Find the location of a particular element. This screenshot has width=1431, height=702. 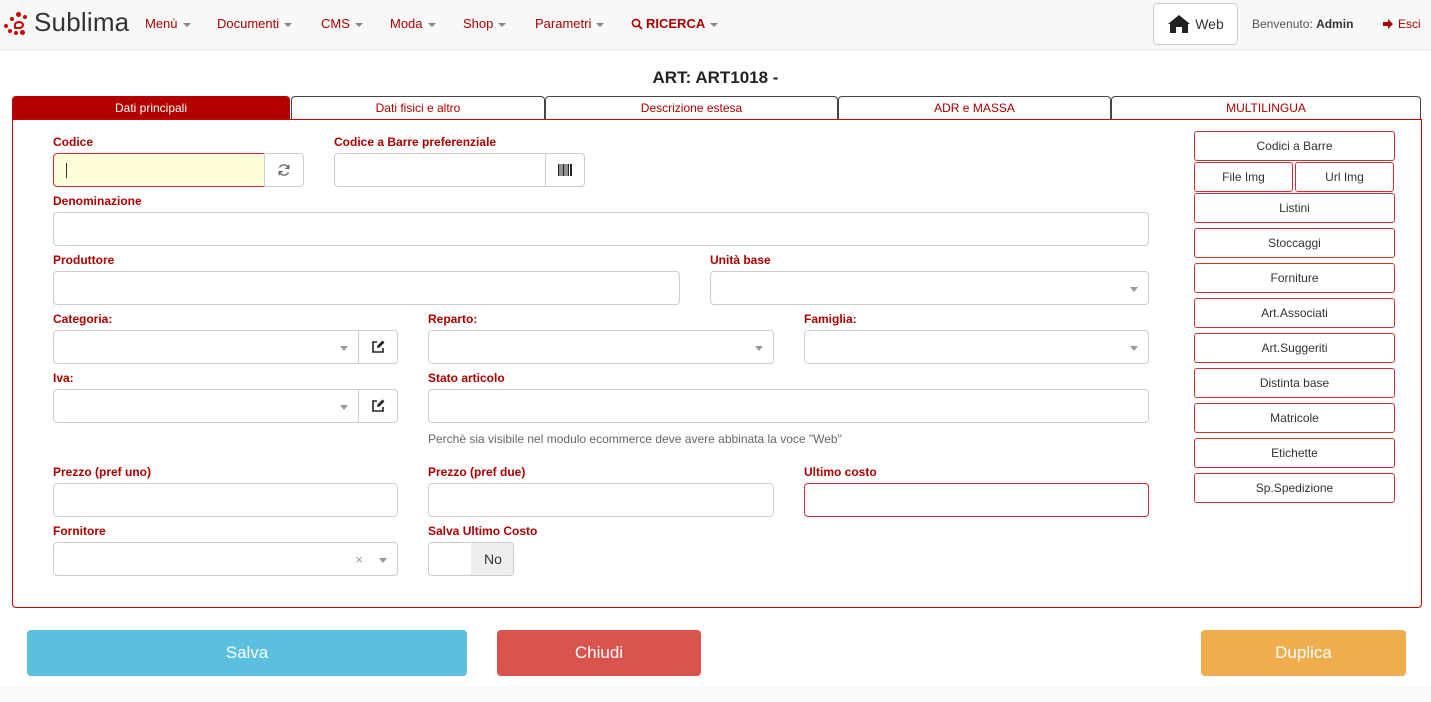

produttore-label: Produttore is located at coordinates (84, 260).